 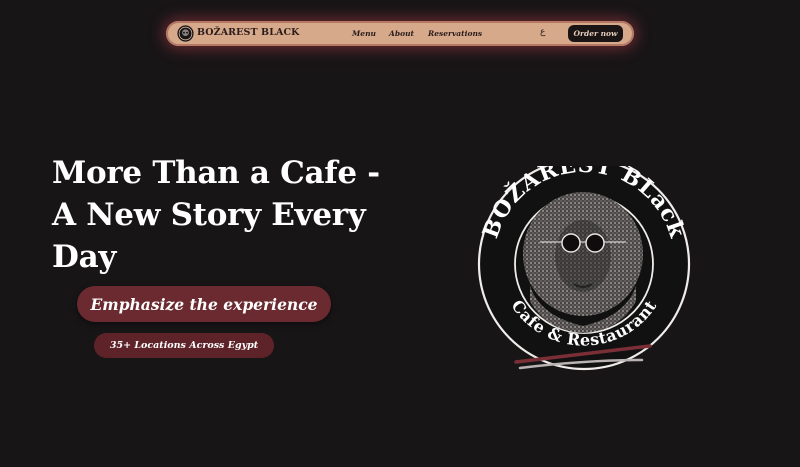 I want to click on portrait-with-sunglasses-icon, so click(x=583, y=262).